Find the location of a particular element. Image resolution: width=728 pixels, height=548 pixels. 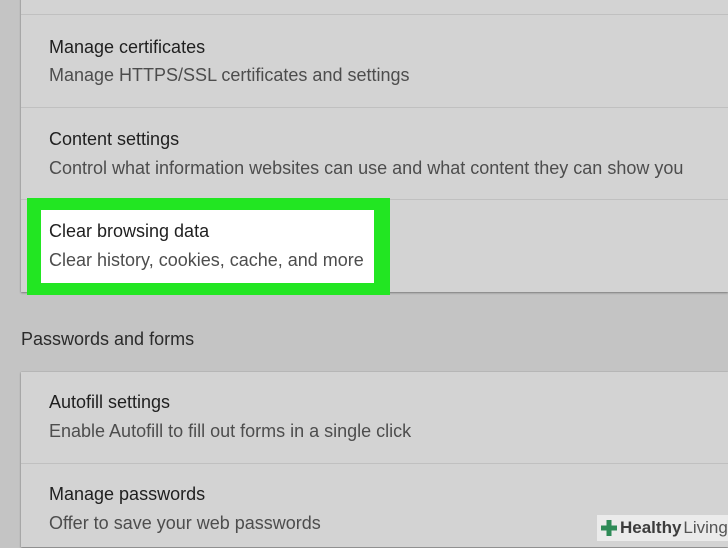

clear-browsing-data-desc: Clear history, cookies, cache, and more is located at coordinates (206, 260).